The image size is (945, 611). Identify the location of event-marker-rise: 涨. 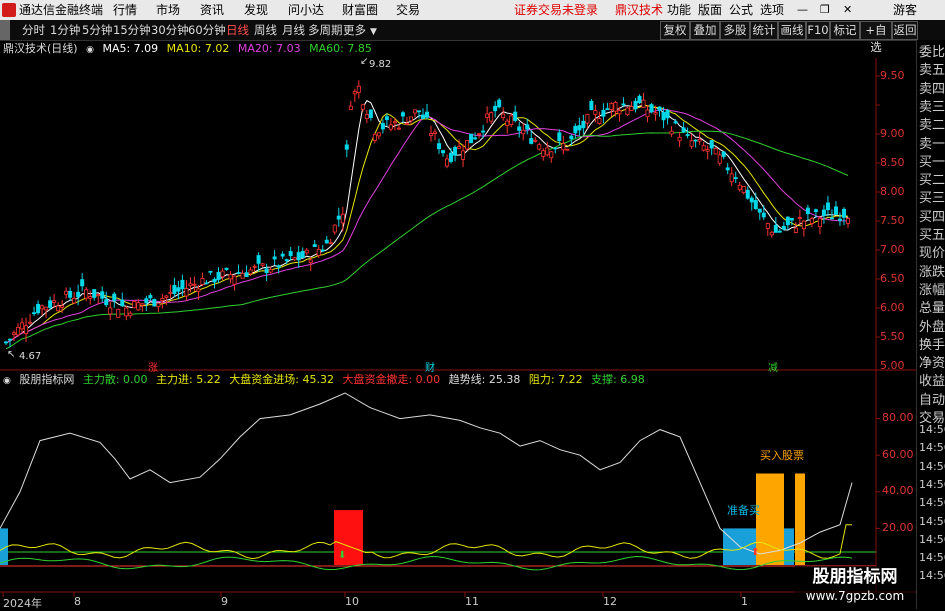
(153, 366).